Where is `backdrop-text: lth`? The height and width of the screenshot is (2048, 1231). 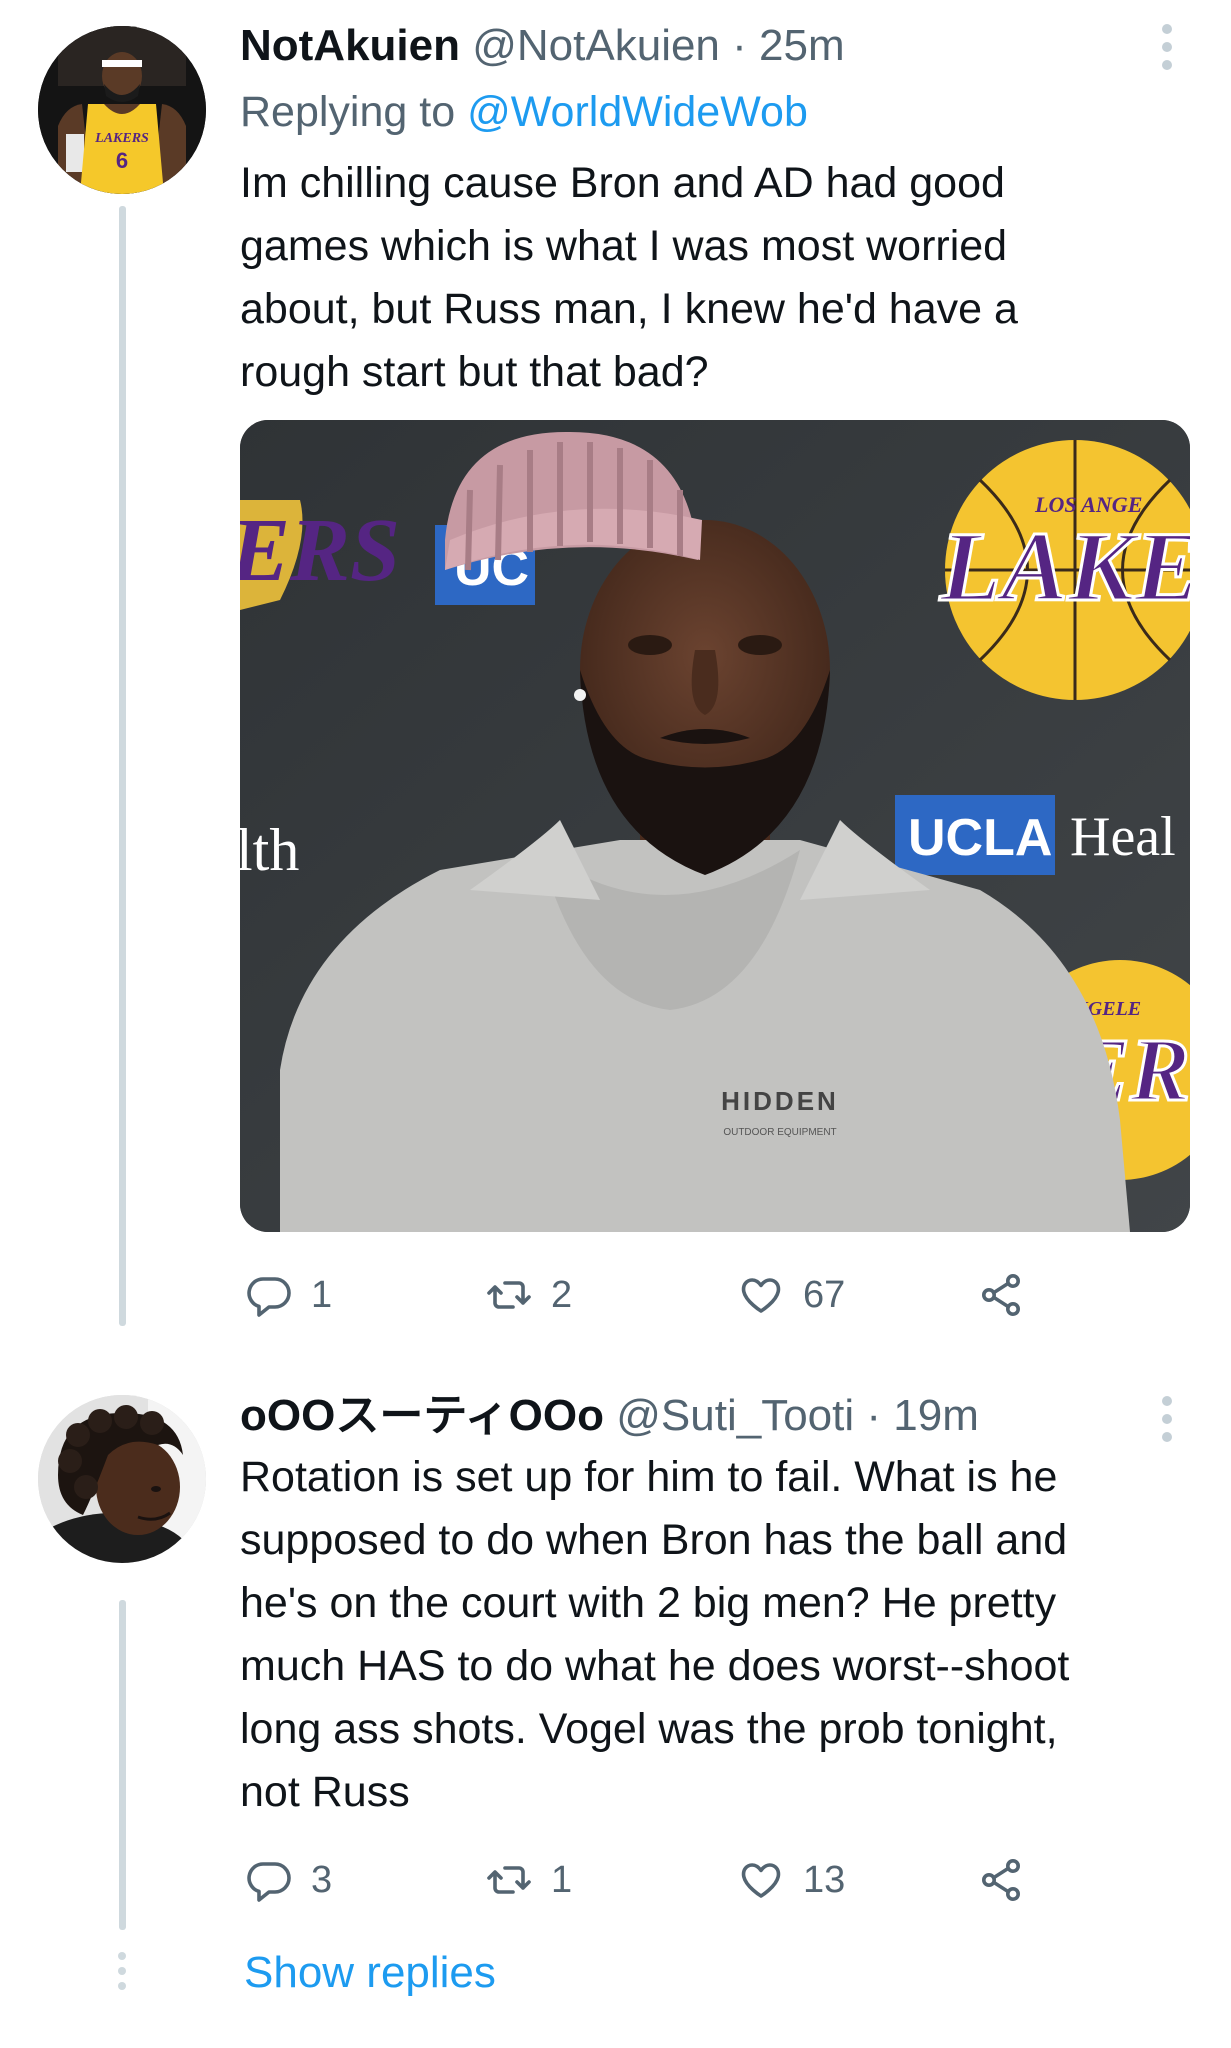 backdrop-text: lth is located at coordinates (269, 850).